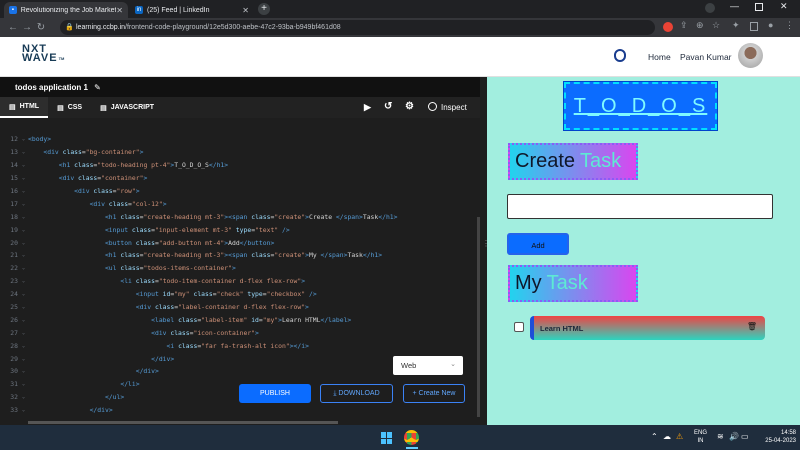 The width and height of the screenshot is (800, 450). I want to click on browser-tab-1: ▪ Revolutionizing the Job Market | ✕, so click(66, 10).